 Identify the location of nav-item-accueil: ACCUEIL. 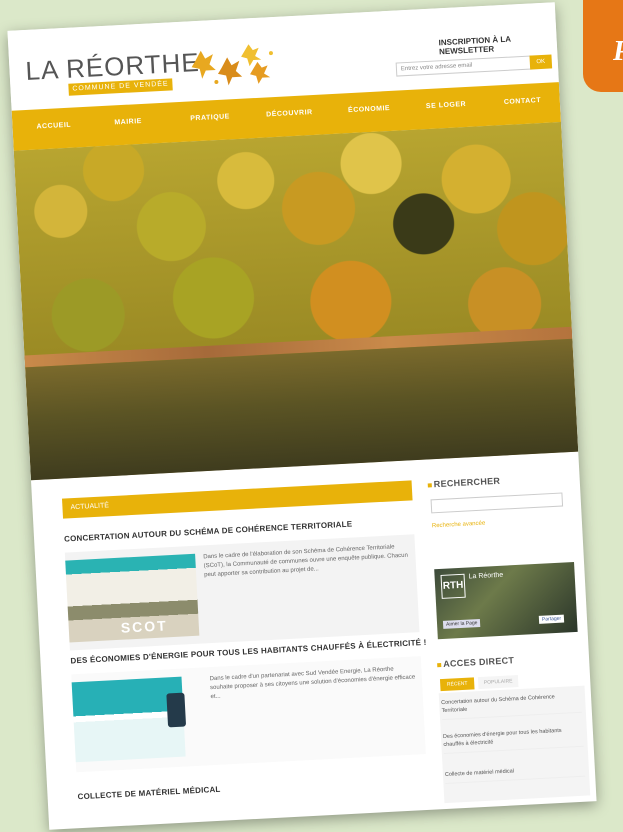
(53, 126).